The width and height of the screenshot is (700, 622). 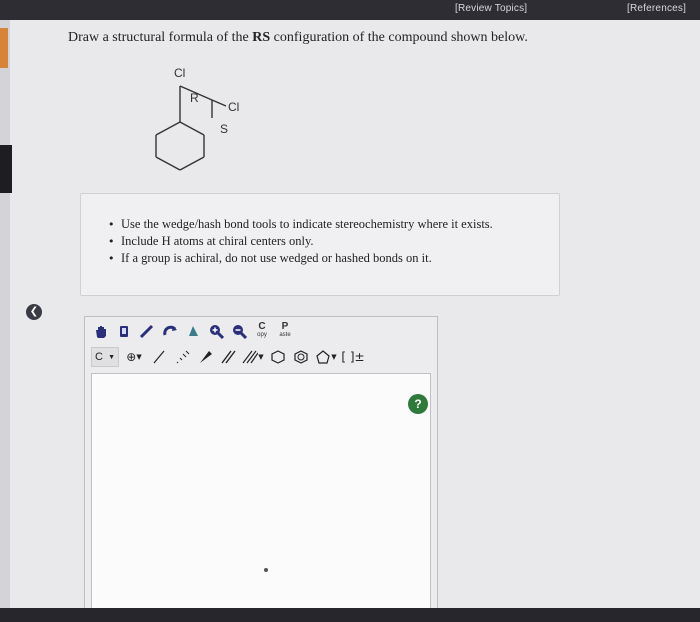 I want to click on circle-plus-icon: ⊕, so click(x=131, y=357).